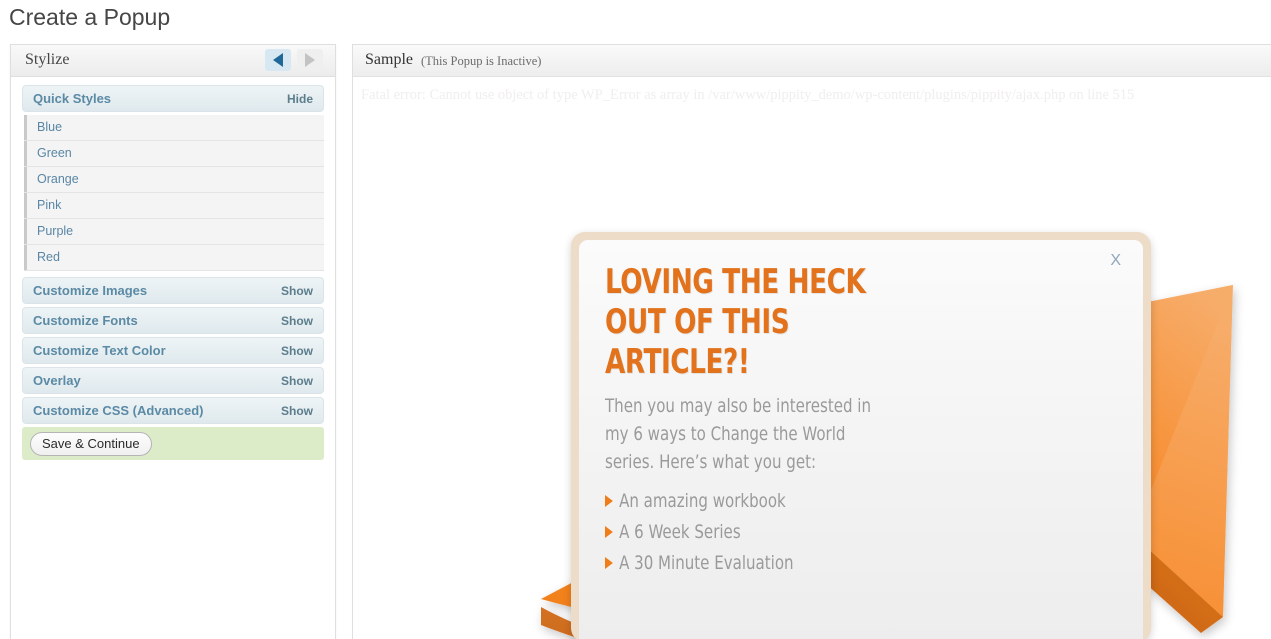 Image resolution: width=1271 pixels, height=639 pixels. Describe the element at coordinates (173, 290) in the screenshot. I see `section-header-customize-images: Customize Images Show` at that location.